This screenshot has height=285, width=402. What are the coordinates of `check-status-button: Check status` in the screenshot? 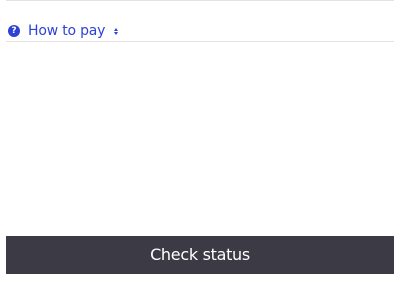 It's located at (200, 255).